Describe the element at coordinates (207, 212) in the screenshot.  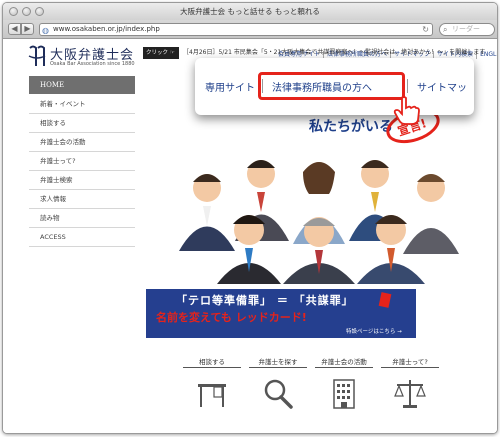
I see `lawyer-figure-back-left` at that location.